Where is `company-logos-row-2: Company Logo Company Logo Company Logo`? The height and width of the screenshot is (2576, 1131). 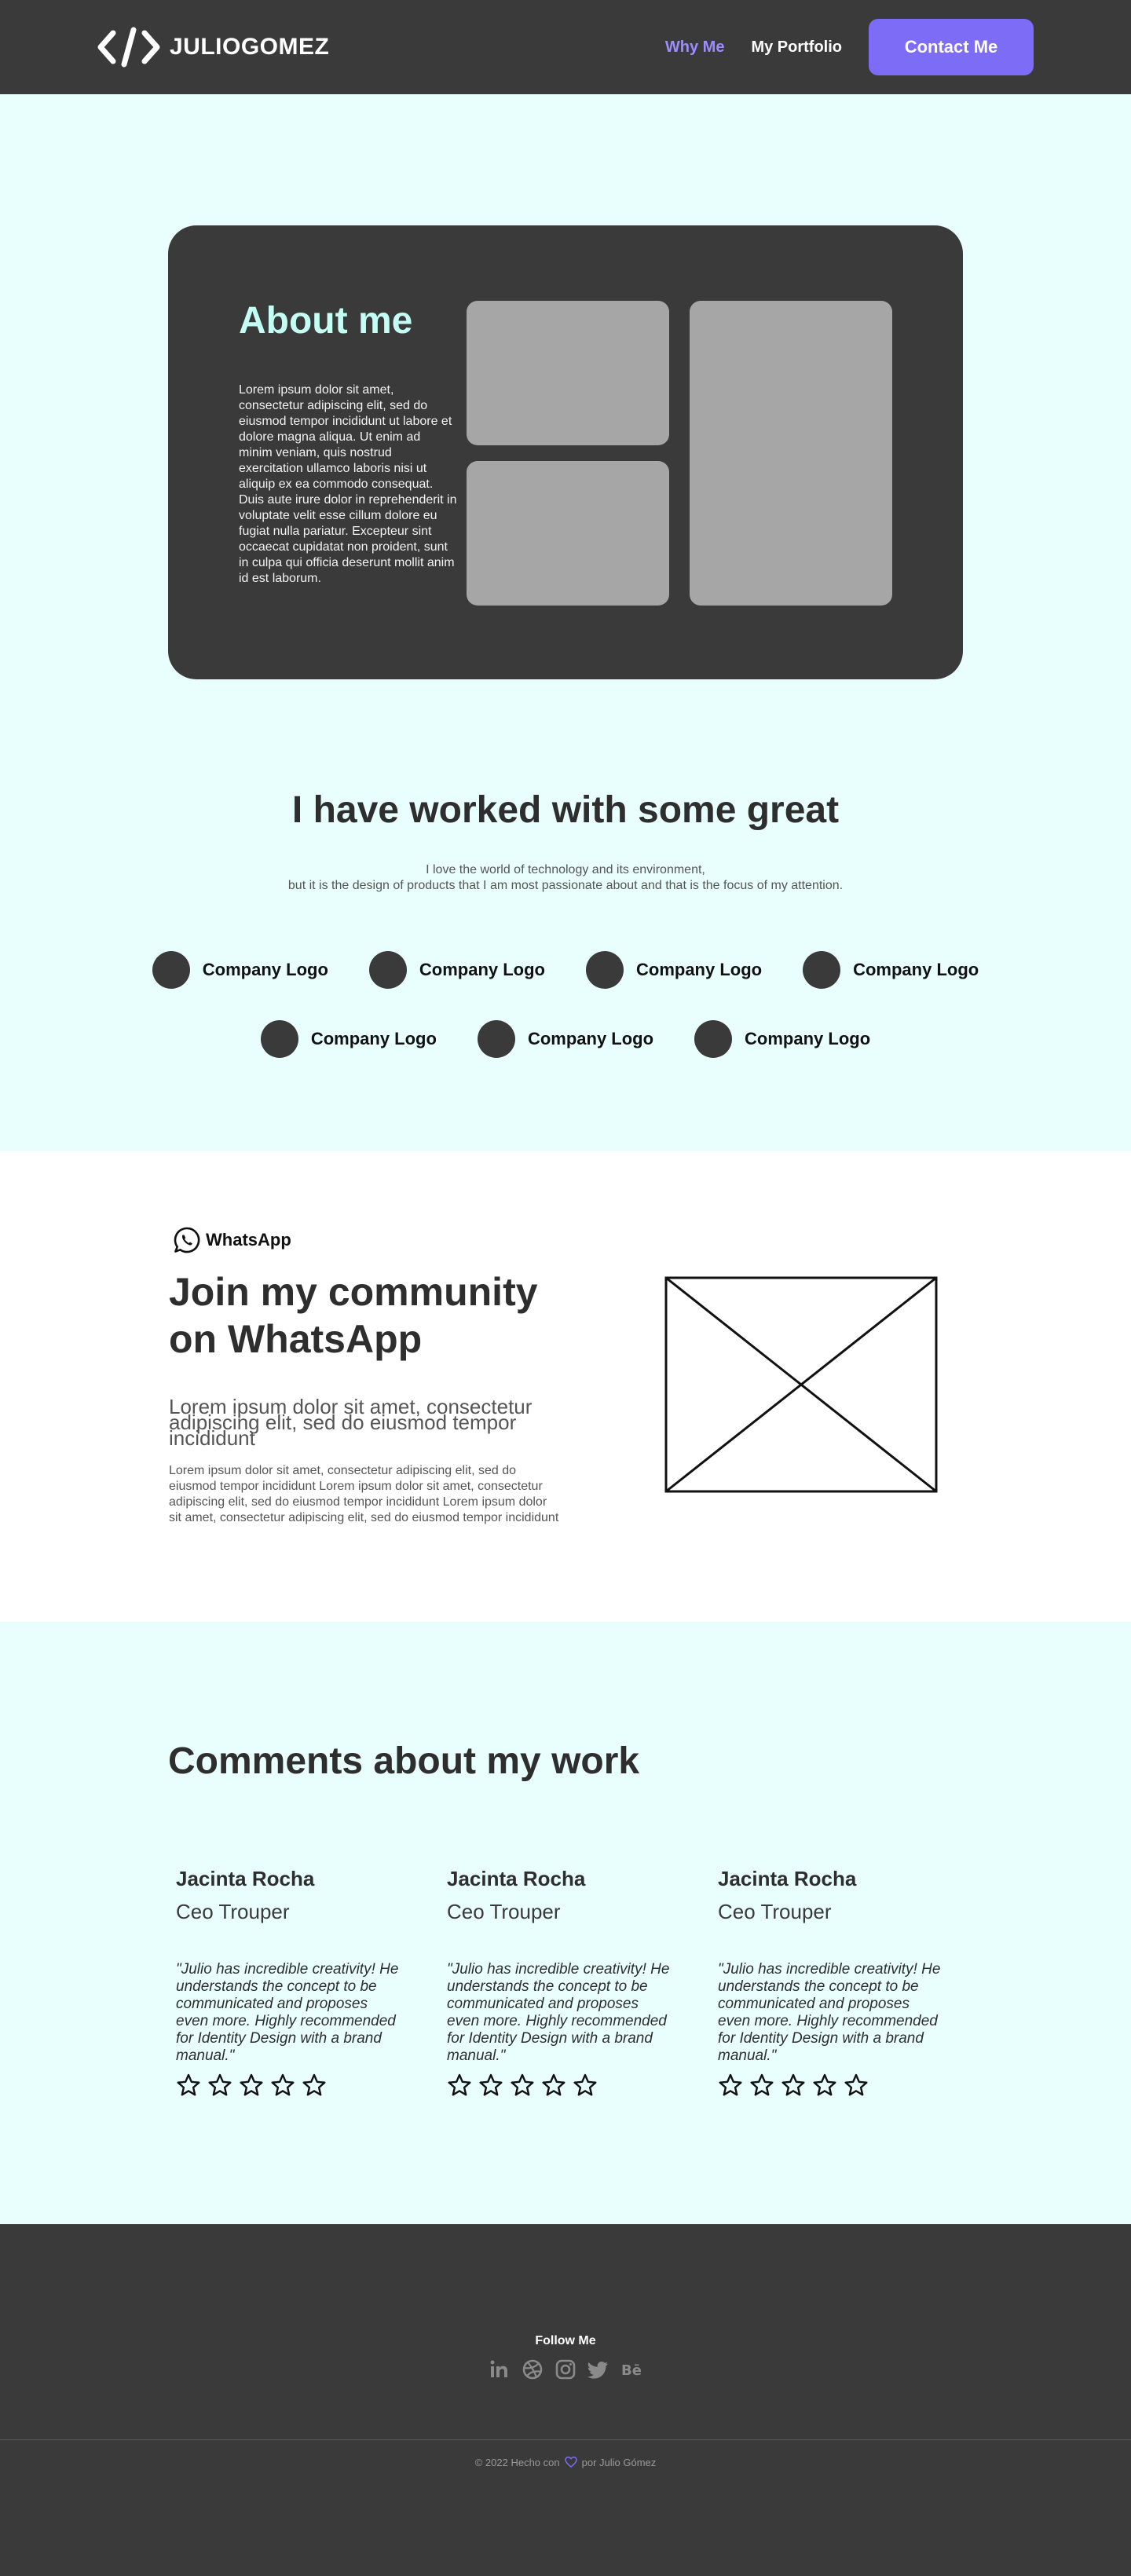
company-logos-row-2: Company Logo Company Logo Company Logo is located at coordinates (565, 1039).